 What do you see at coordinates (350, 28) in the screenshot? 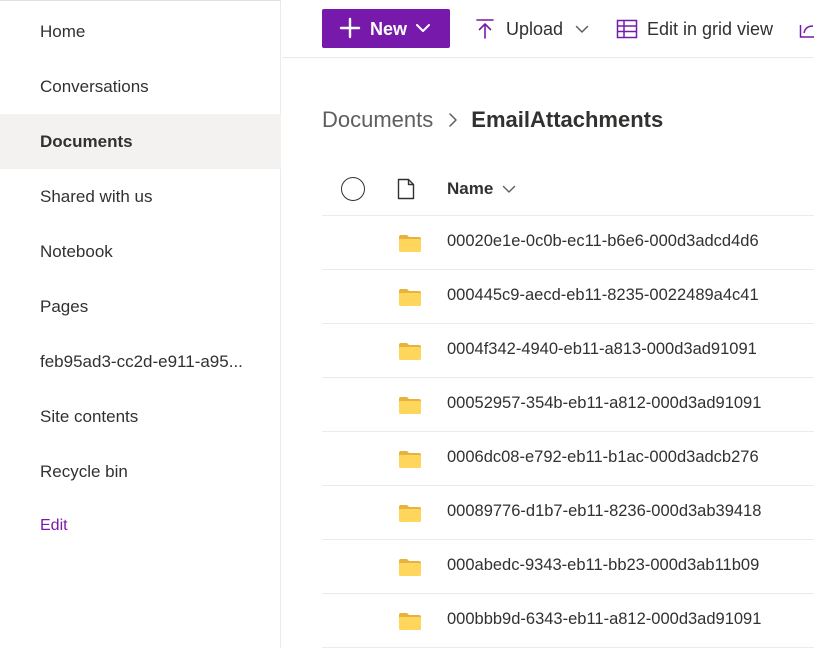
I see `plus-icon` at bounding box center [350, 28].